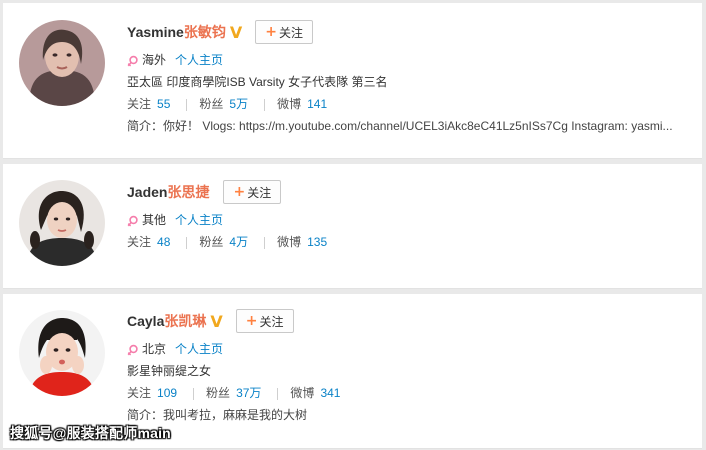 This screenshot has width=706, height=450. I want to click on user-name-en: Jaden, so click(147, 192).